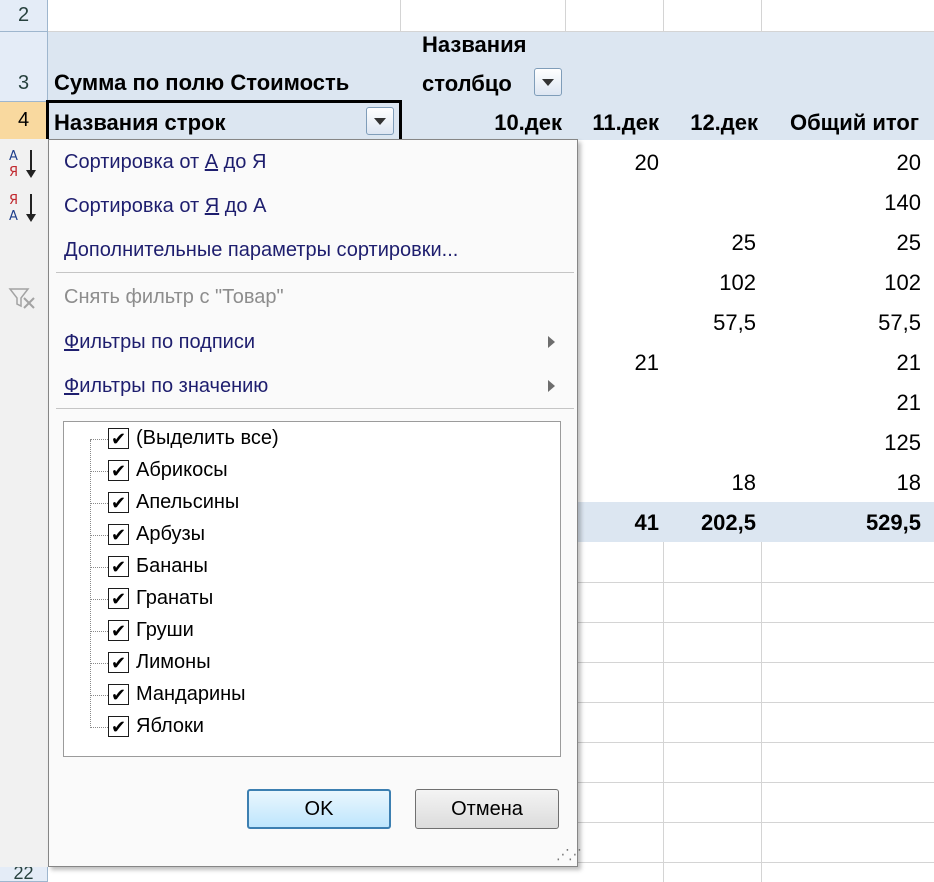  Describe the element at coordinates (528, 122) in the screenshot. I see `column-header-10dec: 10.дек` at that location.